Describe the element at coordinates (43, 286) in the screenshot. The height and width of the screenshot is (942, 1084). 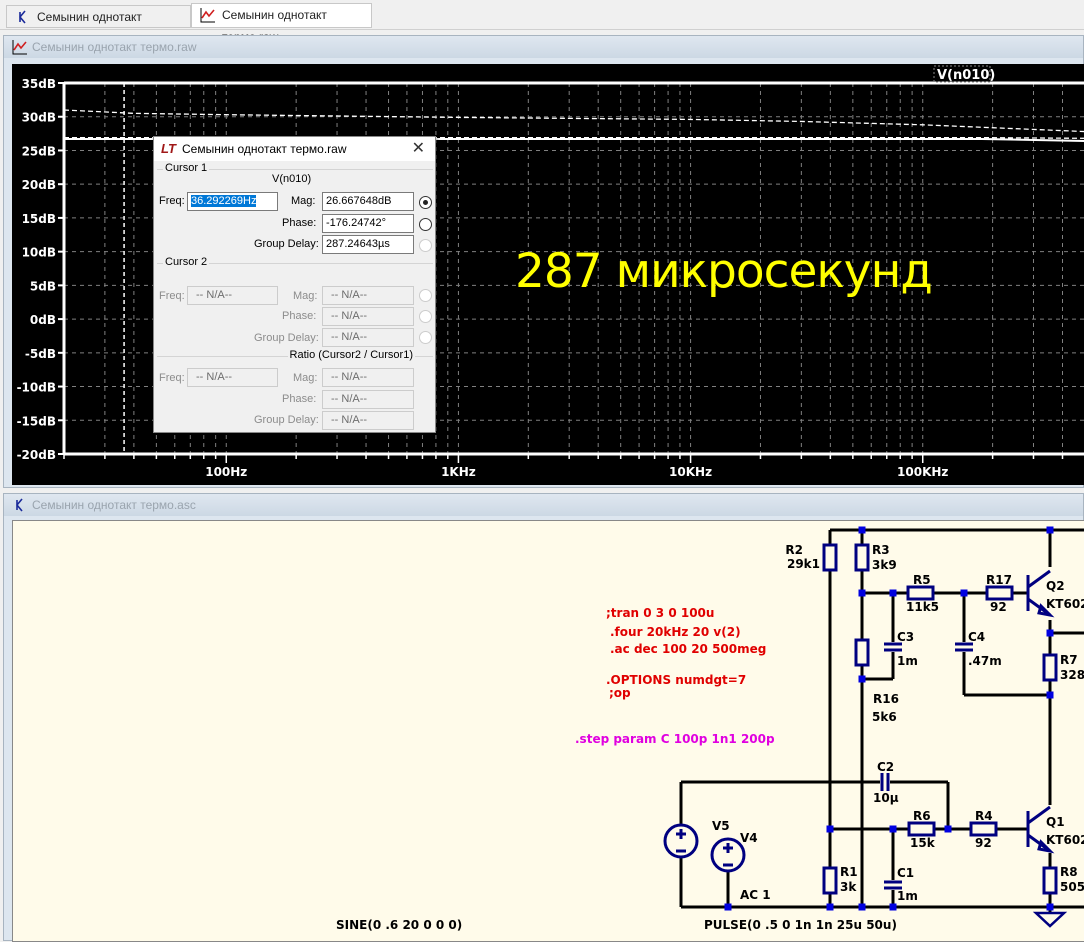
I see `y-tick-label: 5dB` at that location.